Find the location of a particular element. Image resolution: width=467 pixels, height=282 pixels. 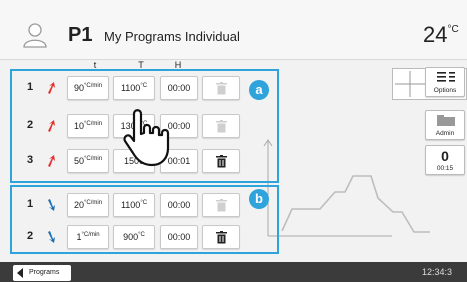

tap-hand-icon is located at coordinates (146, 138).